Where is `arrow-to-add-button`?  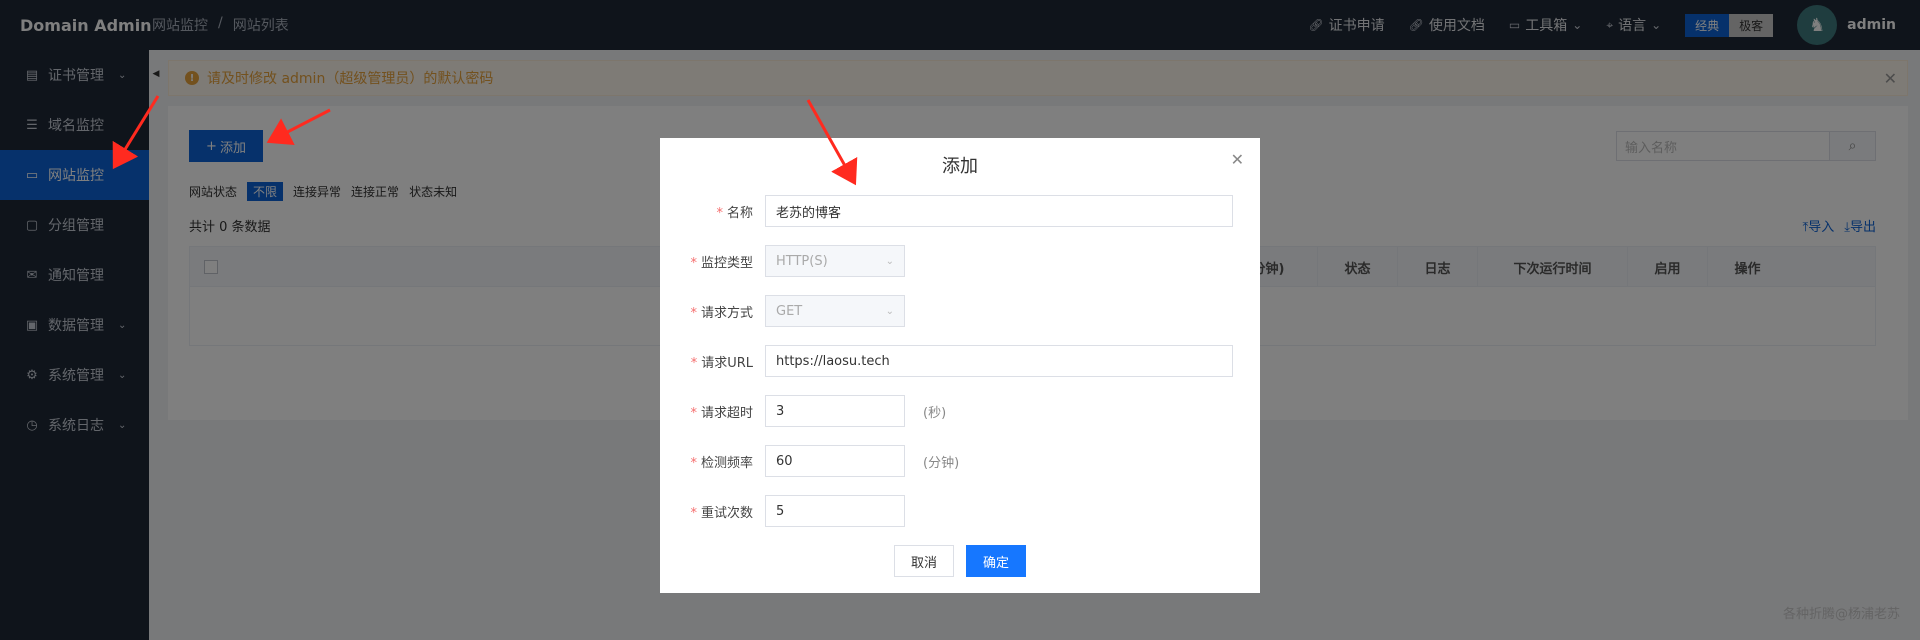
arrow-to-add-button is located at coordinates (298, 127).